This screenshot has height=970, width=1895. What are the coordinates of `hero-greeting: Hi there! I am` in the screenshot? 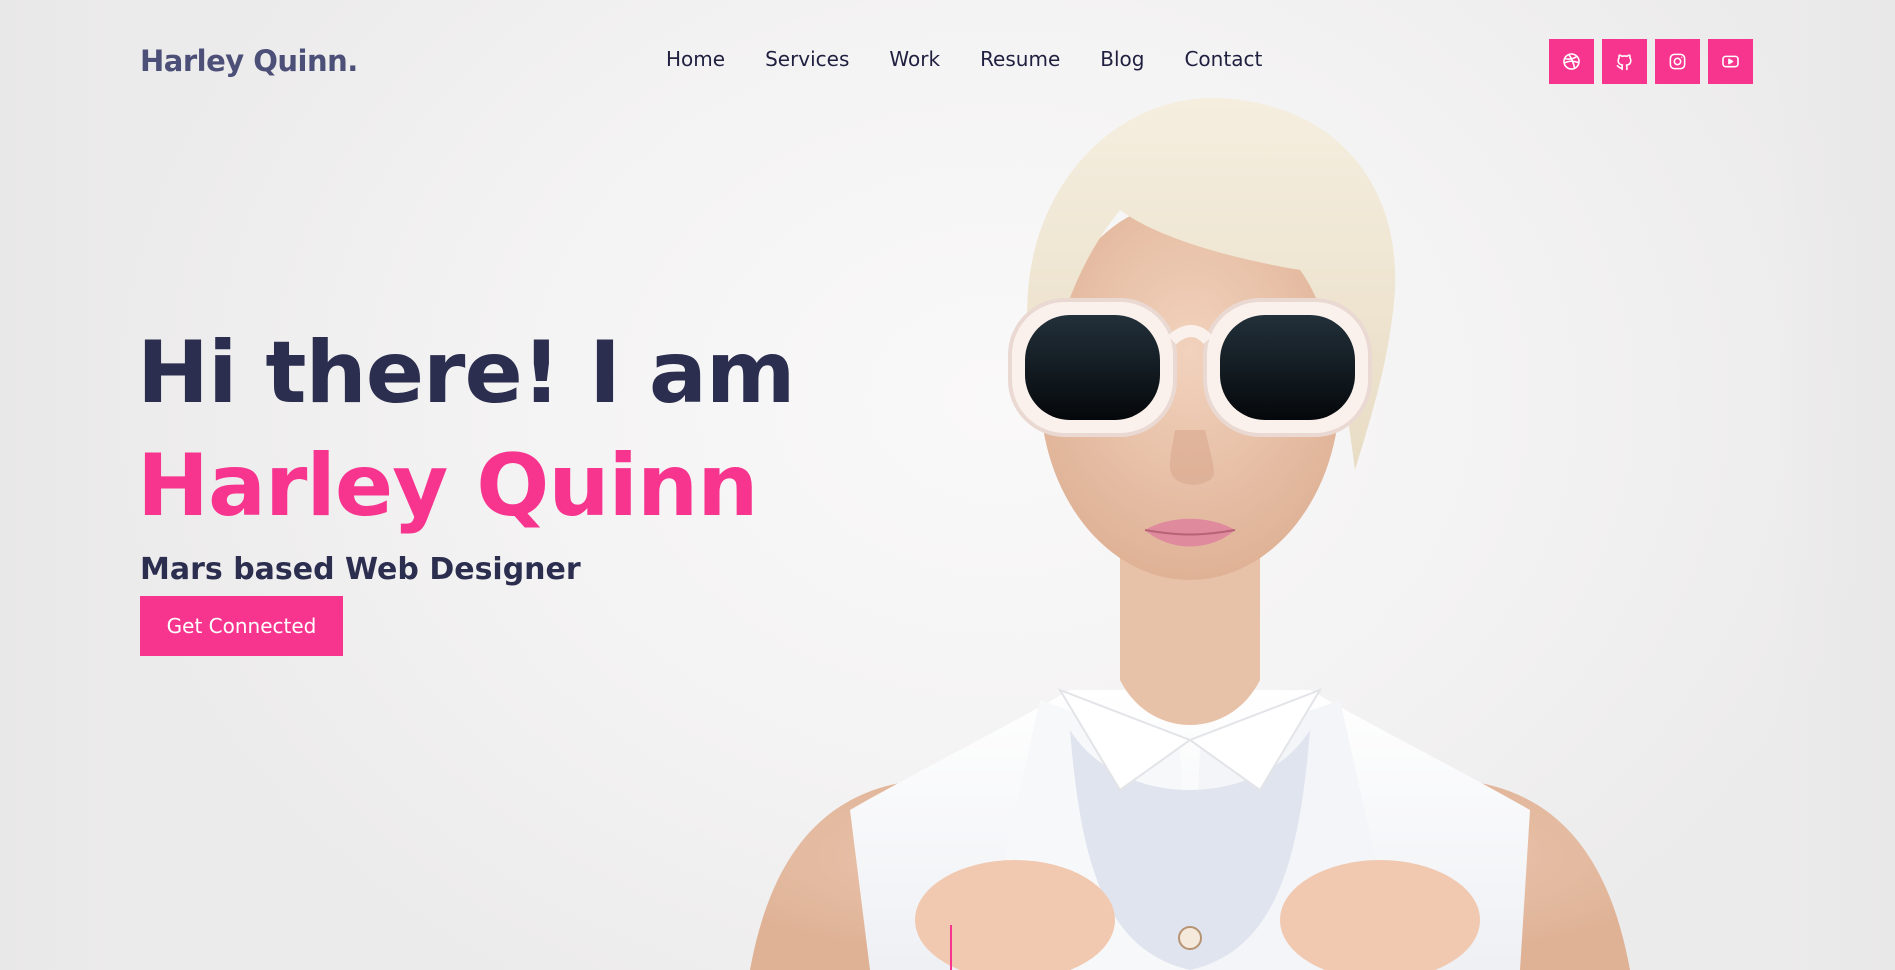 It's located at (466, 373).